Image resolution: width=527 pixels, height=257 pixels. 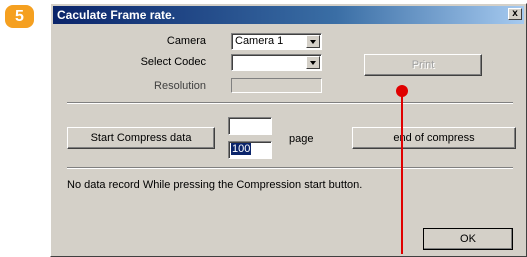 I want to click on page-from-input, so click(x=250, y=126).